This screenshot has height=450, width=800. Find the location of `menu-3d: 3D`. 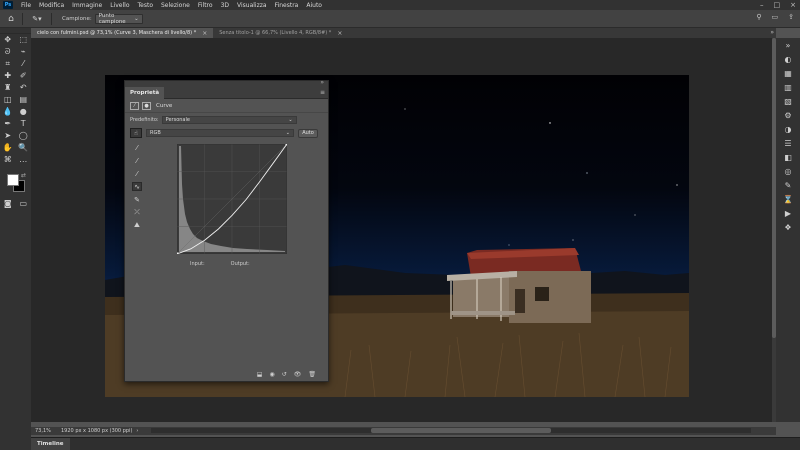

menu-3d: 3D is located at coordinates (225, 5).